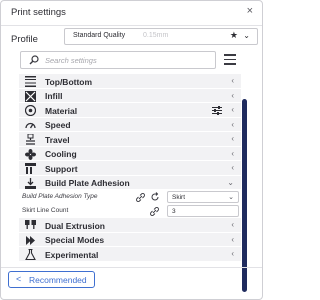 The height and width of the screenshot is (300, 320). Describe the element at coordinates (130, 197) in the screenshot. I see `setting-build-plate-adhesion-type: Build Plate Adhesion Type Skirt ⌄` at that location.